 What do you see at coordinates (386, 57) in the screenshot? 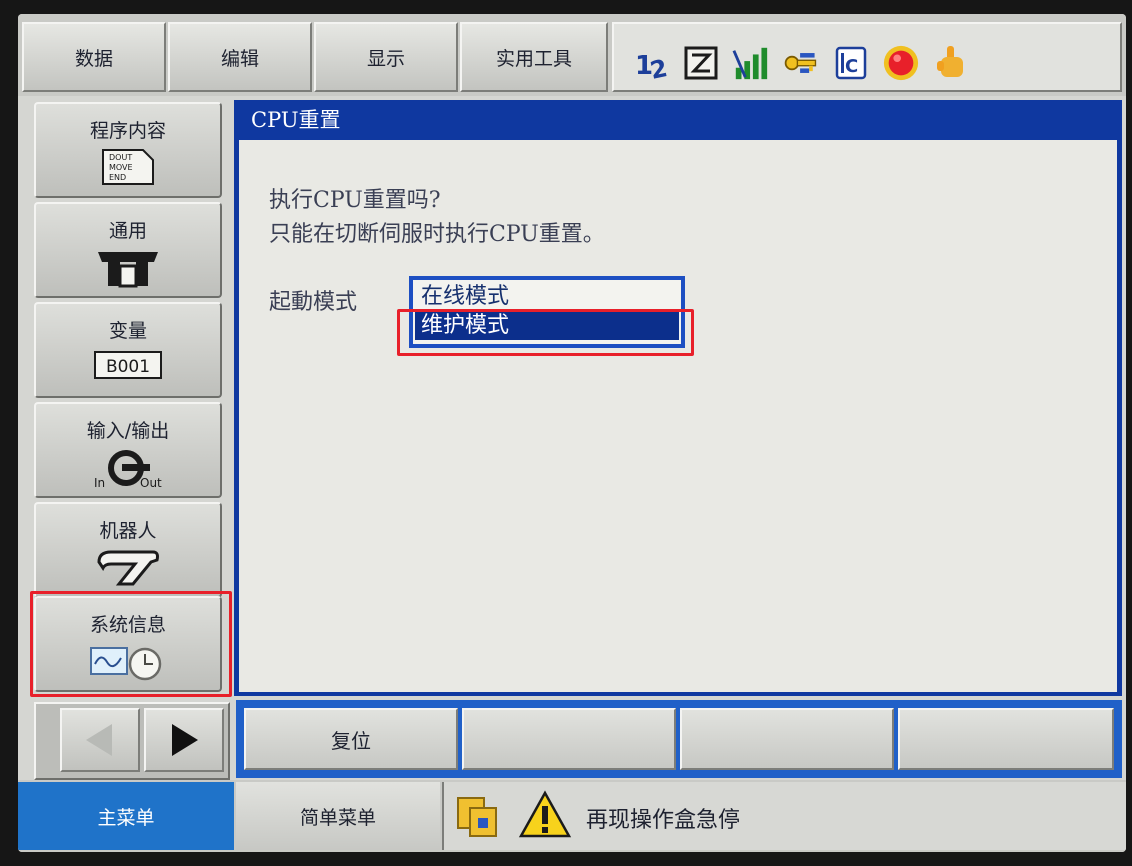
I see `menu-display-button: 显示` at bounding box center [386, 57].